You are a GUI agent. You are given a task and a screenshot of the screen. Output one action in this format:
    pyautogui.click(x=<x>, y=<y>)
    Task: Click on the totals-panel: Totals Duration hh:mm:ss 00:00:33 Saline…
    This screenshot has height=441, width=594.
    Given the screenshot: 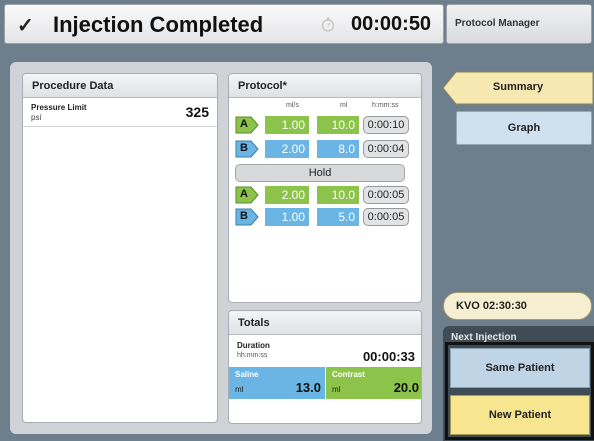 What is the action you would take?
    pyautogui.click(x=325, y=367)
    